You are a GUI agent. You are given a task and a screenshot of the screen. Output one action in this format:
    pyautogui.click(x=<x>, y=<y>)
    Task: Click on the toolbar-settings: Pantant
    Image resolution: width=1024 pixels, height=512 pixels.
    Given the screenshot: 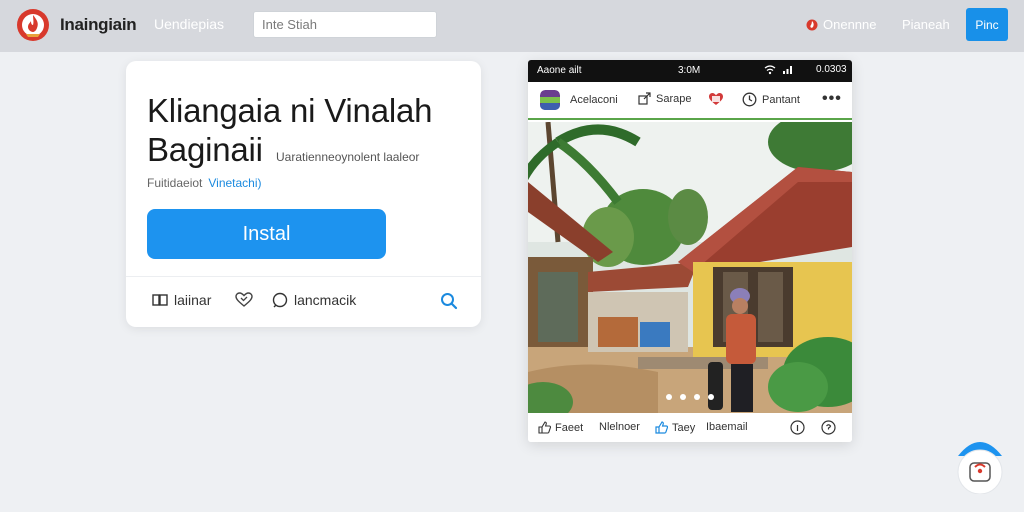 What is the action you would take?
    pyautogui.click(x=771, y=99)
    